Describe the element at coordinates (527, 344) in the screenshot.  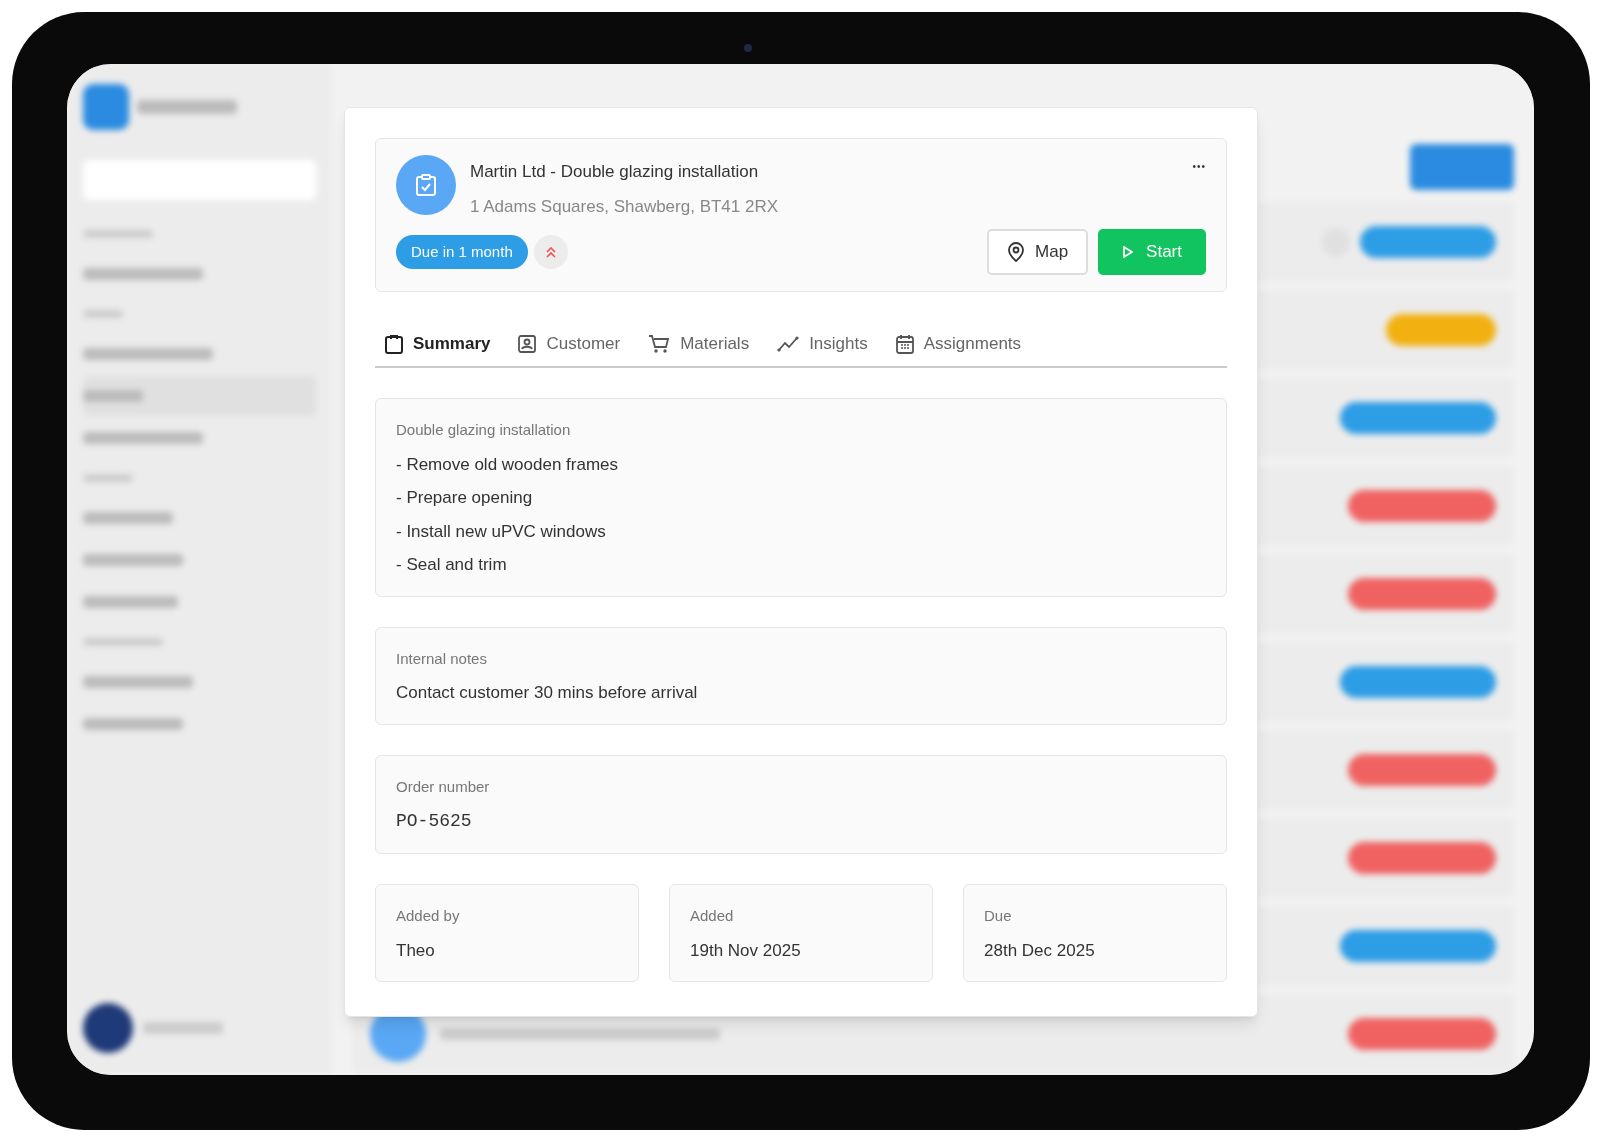
I see `contact-card-icon` at that location.